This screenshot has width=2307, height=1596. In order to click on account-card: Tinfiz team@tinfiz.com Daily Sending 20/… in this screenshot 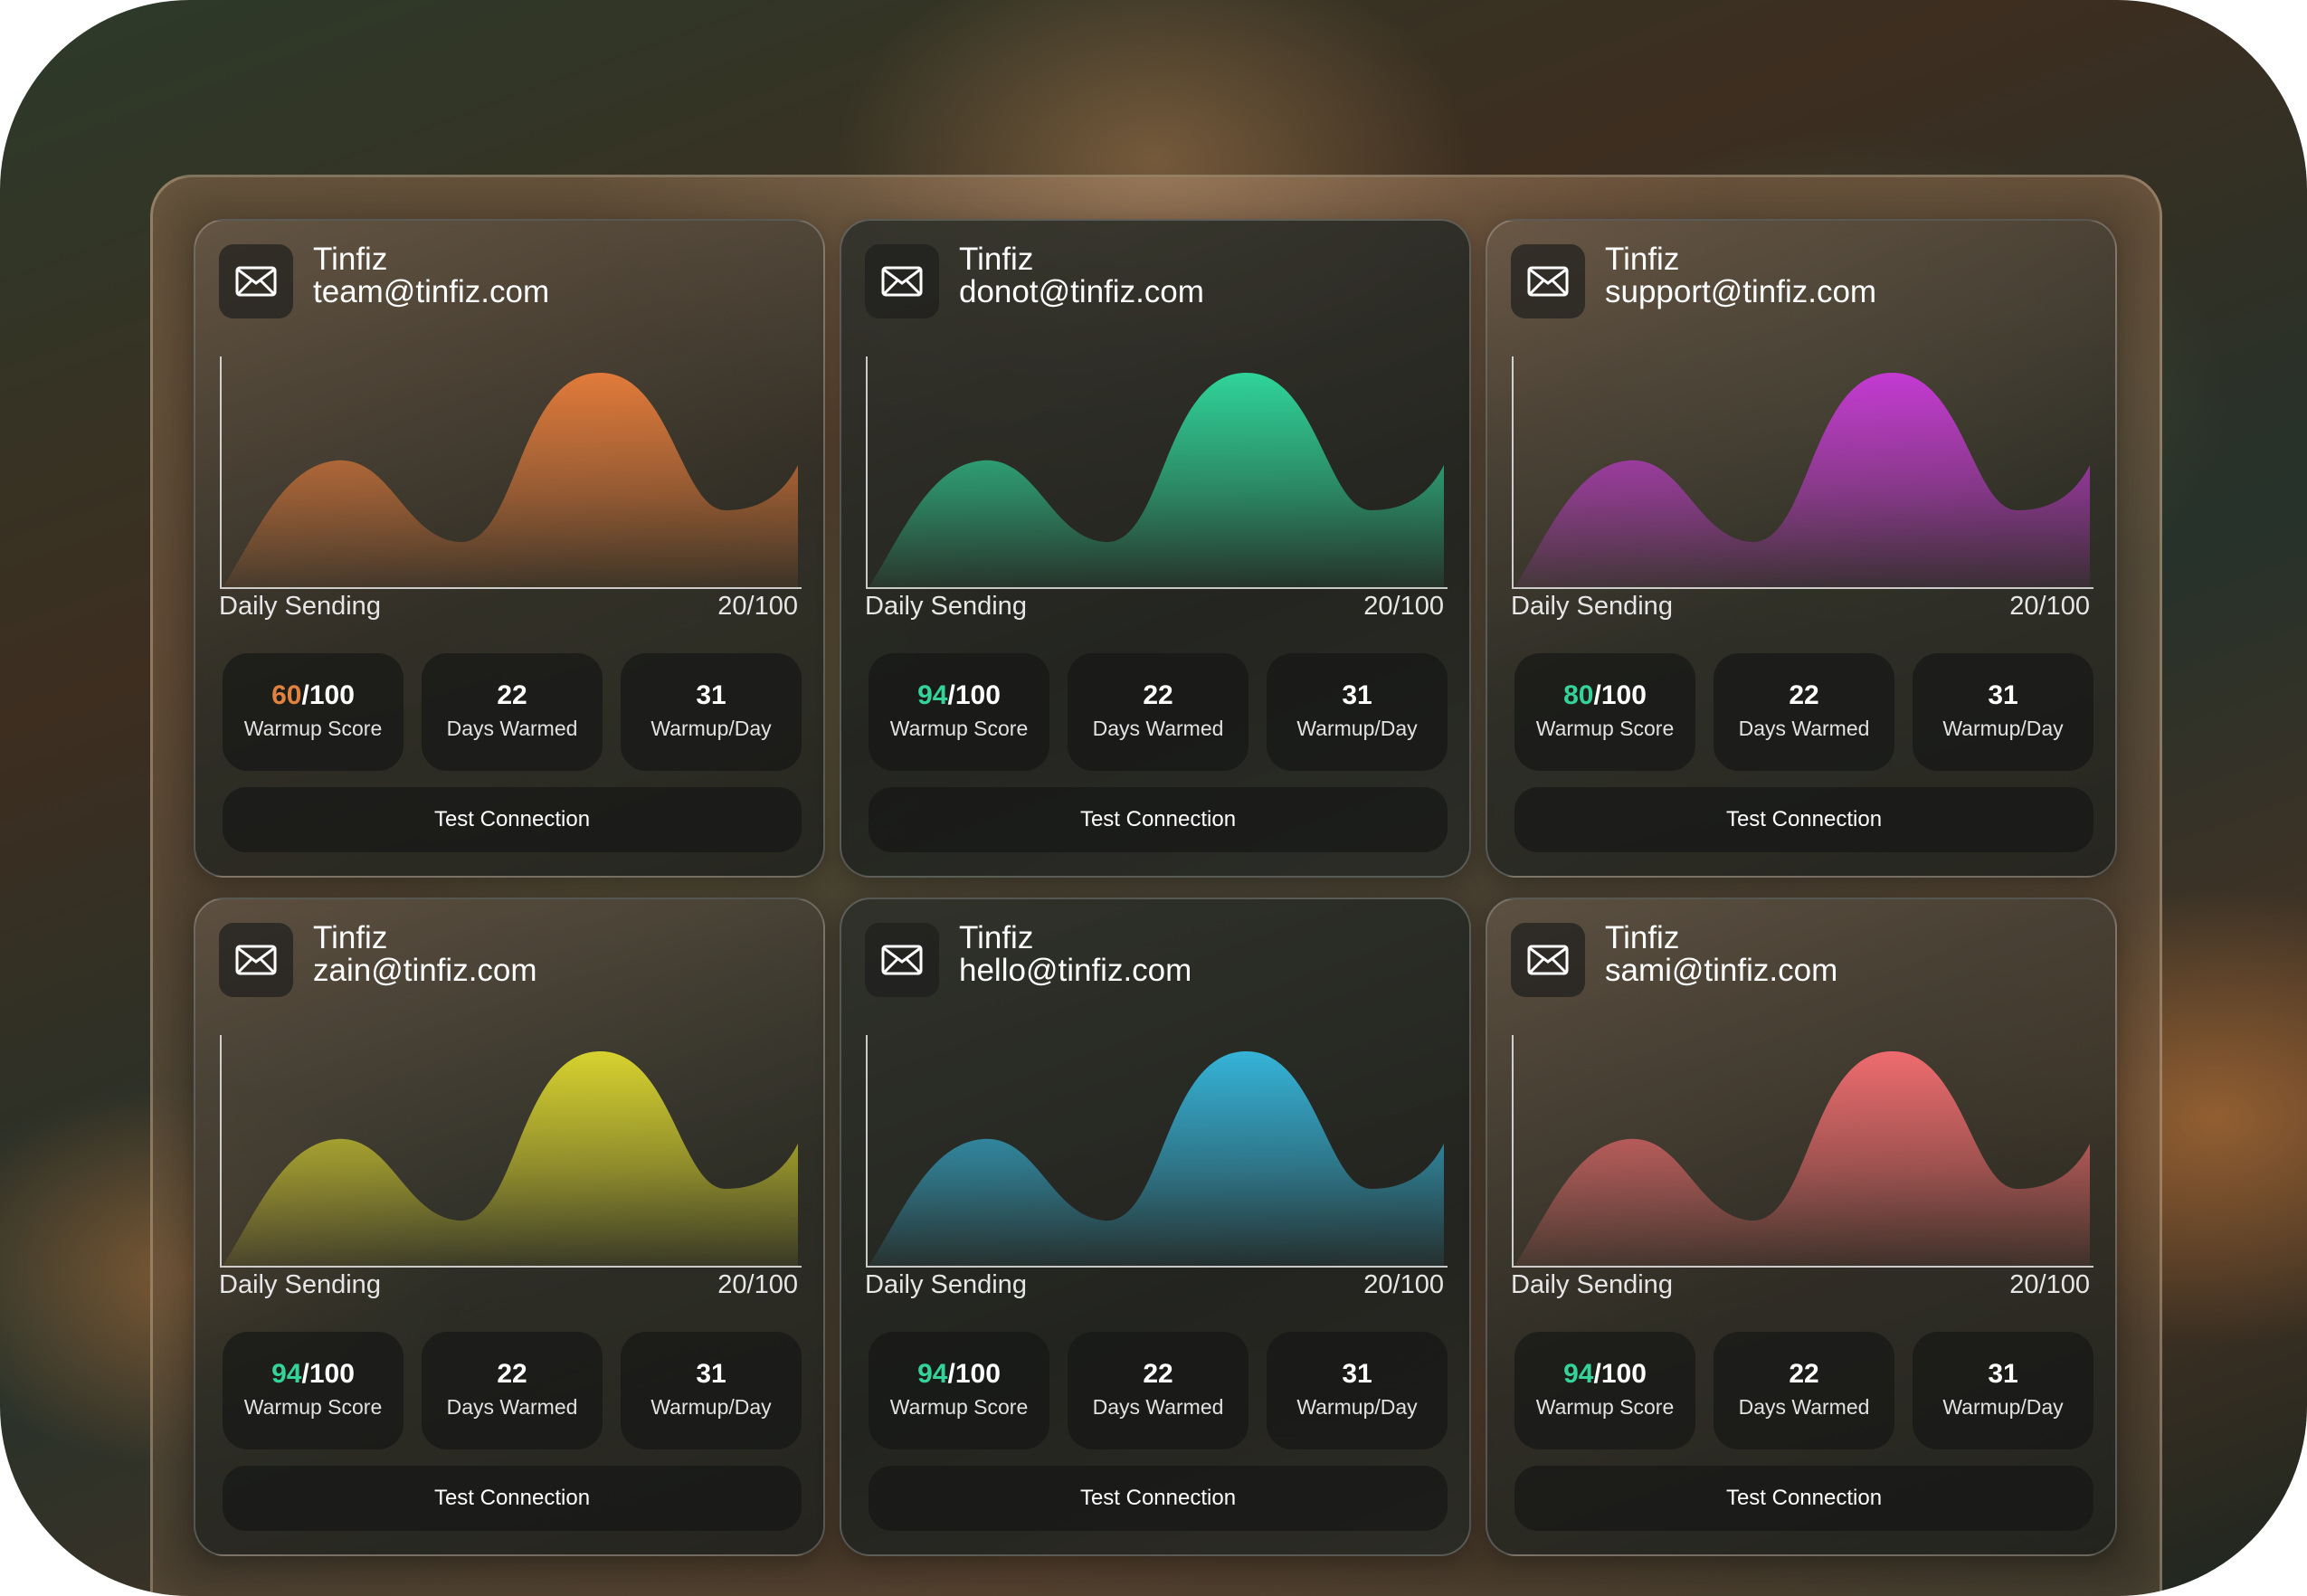, I will do `click(509, 549)`.